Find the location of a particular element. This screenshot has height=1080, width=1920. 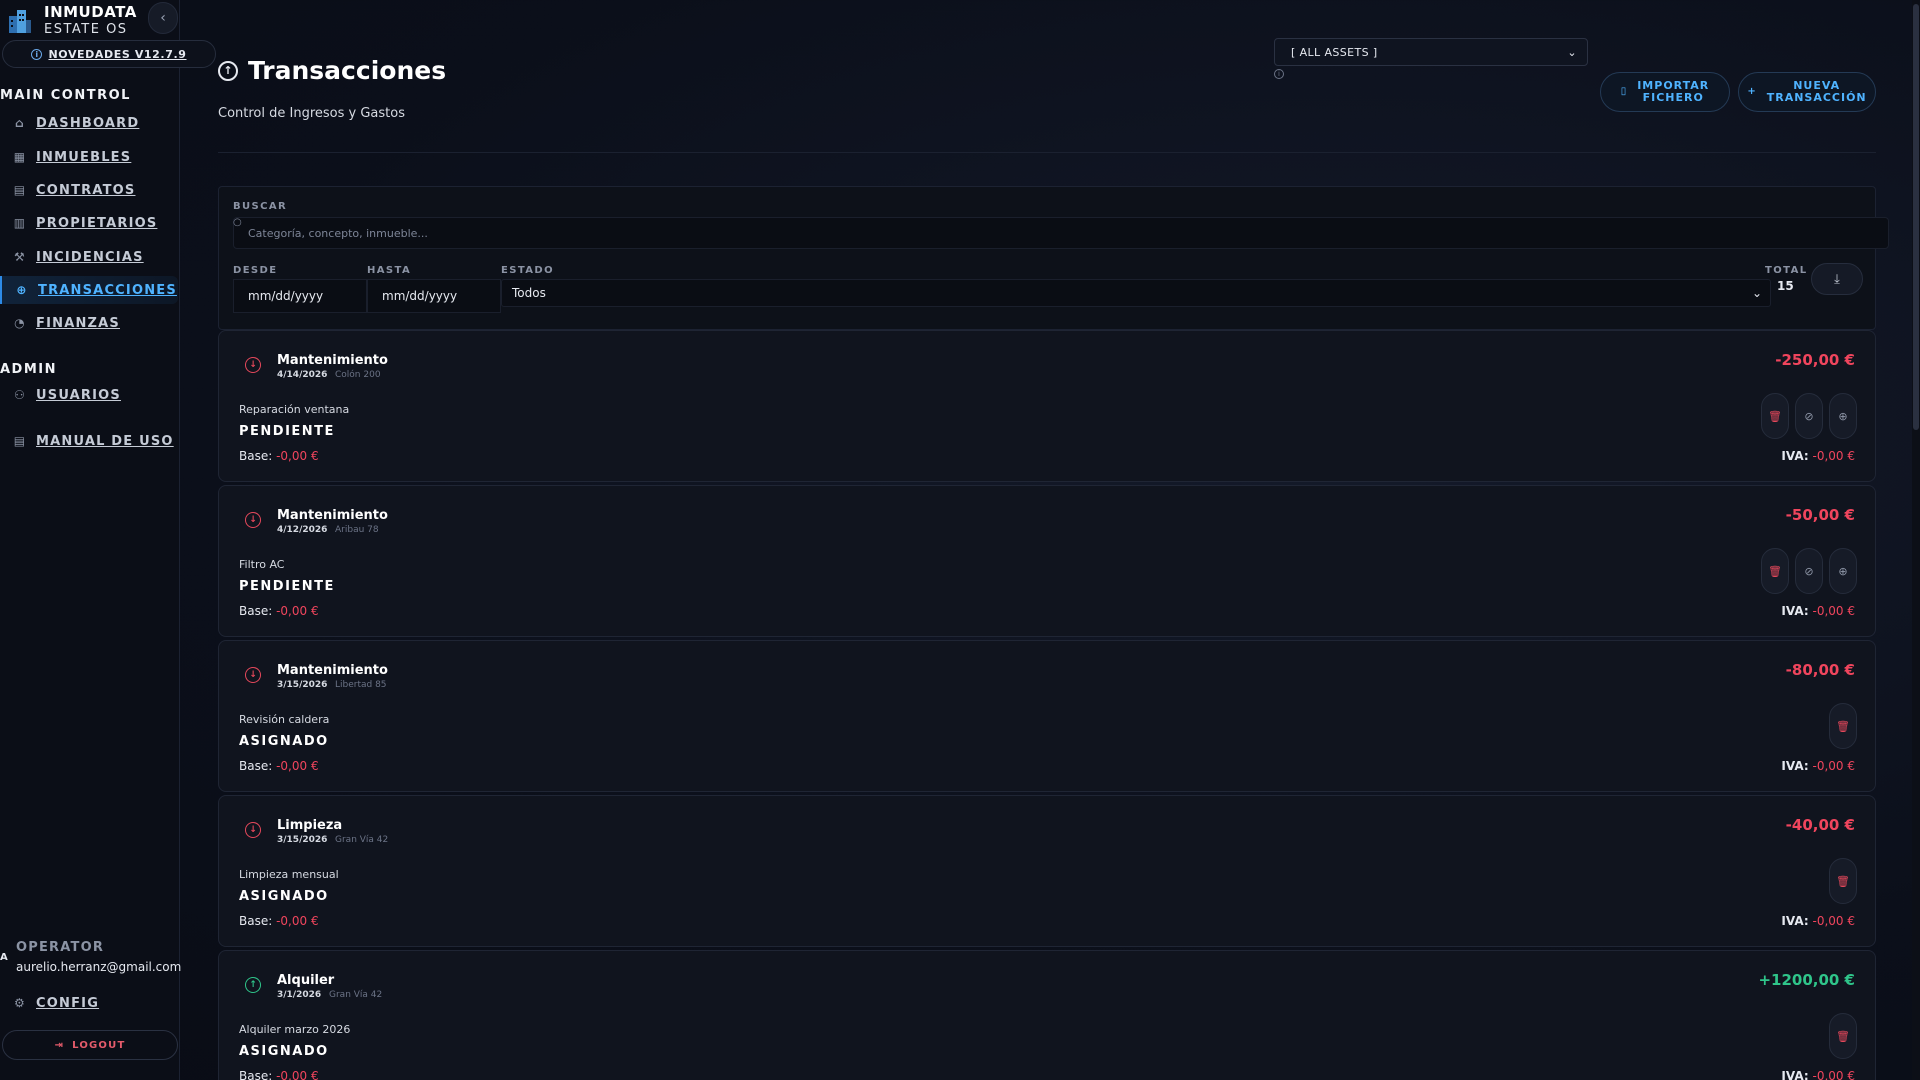

iva-label: IVA: is located at coordinates (1795, 611).